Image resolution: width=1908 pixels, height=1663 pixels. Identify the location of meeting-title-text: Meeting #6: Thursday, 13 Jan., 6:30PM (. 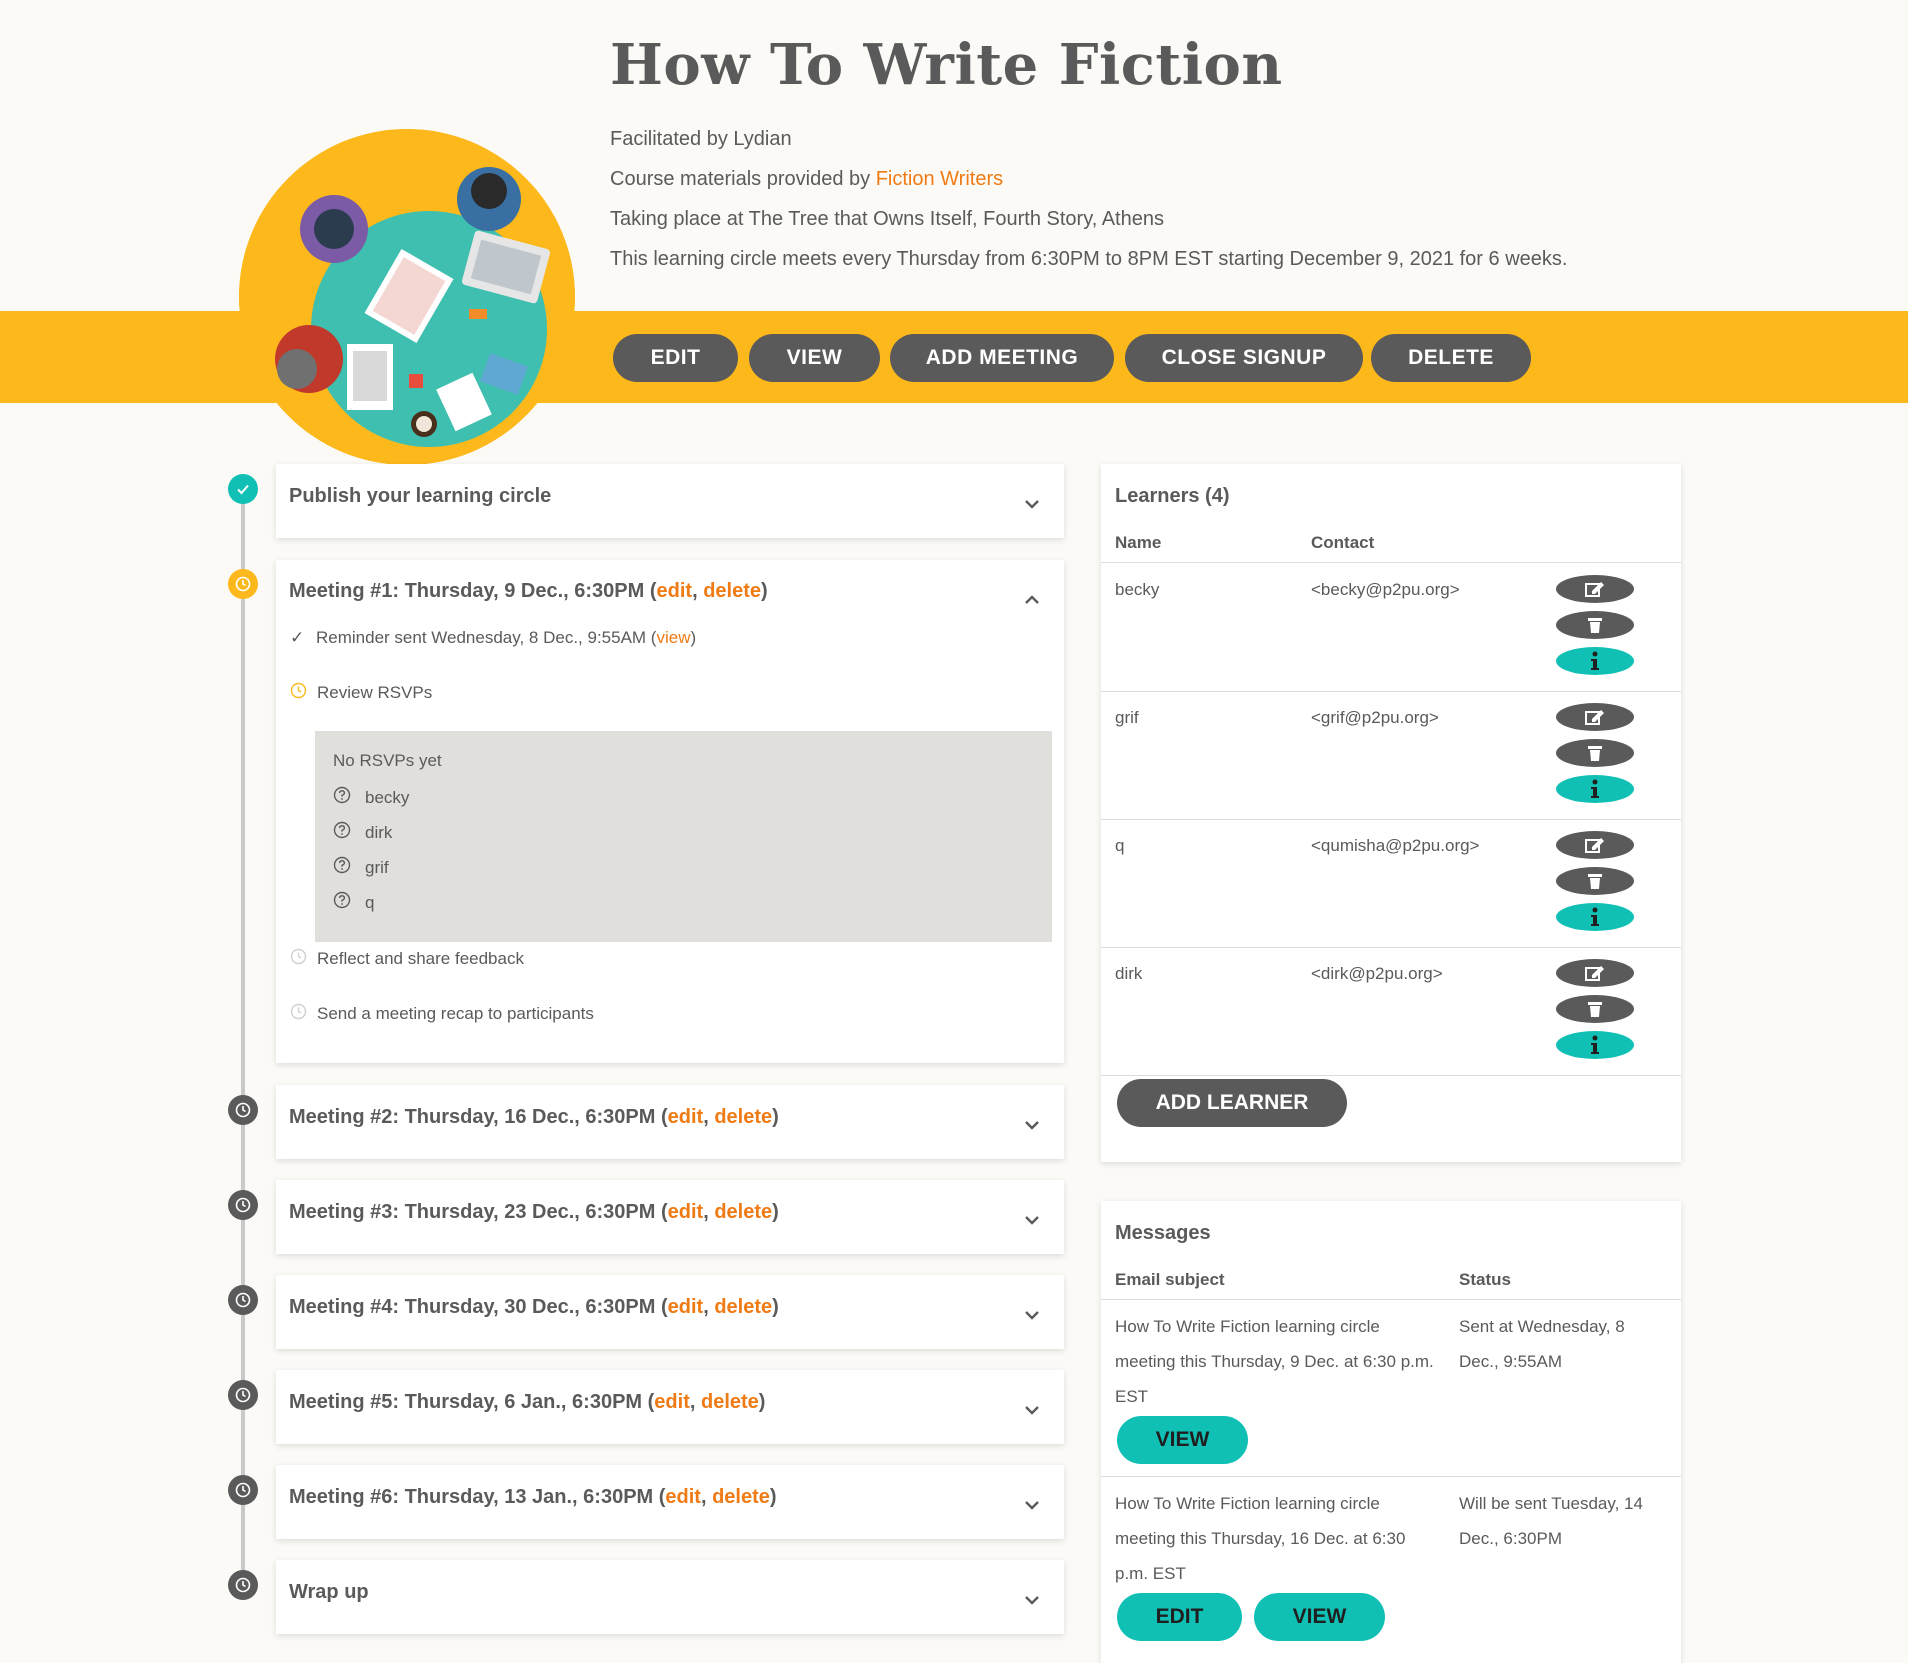
(477, 1497).